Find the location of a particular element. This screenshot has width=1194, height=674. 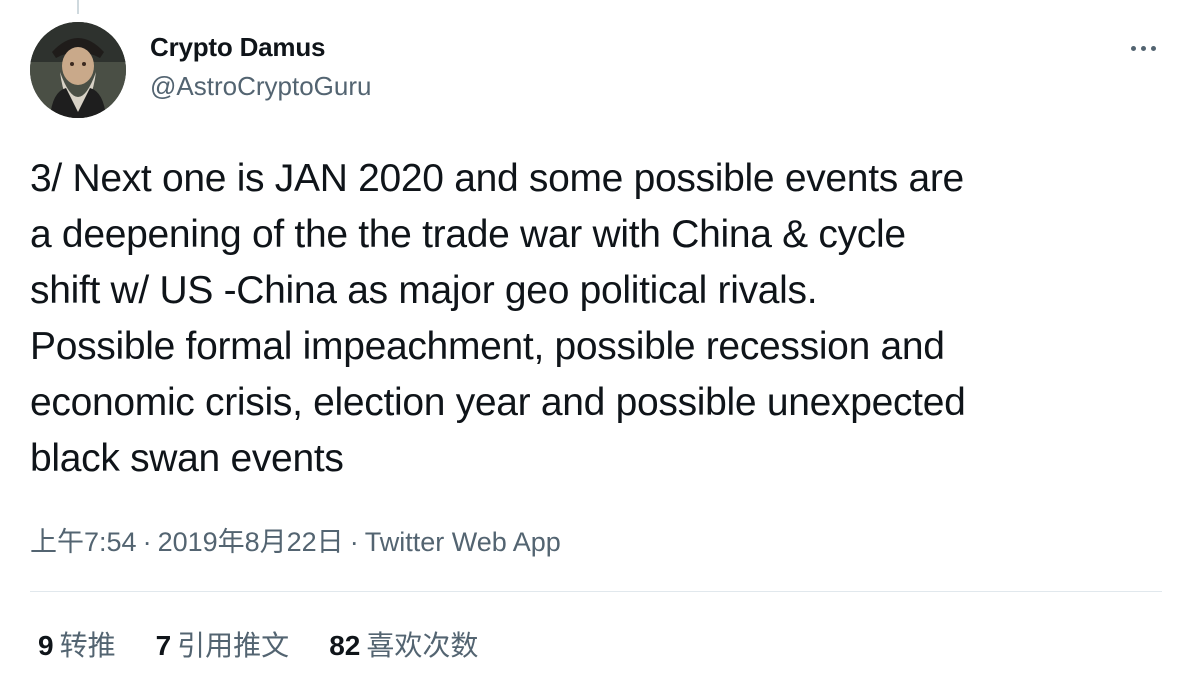

retweets-stat: 9 转推 is located at coordinates (77, 644).